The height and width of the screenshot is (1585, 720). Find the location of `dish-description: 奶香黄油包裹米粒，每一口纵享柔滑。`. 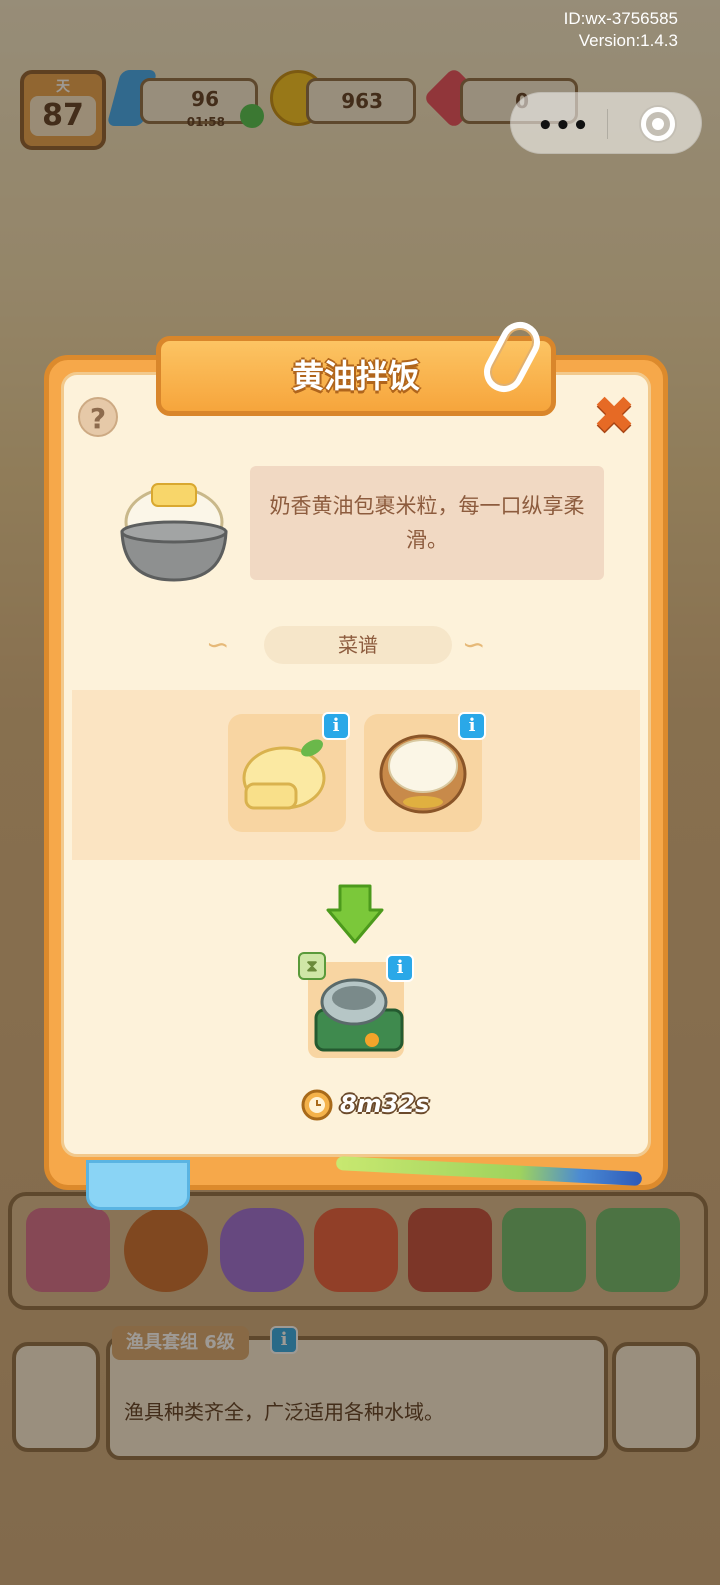

dish-description: 奶香黄油包裹米粒，每一口纵享柔滑。 is located at coordinates (427, 523).